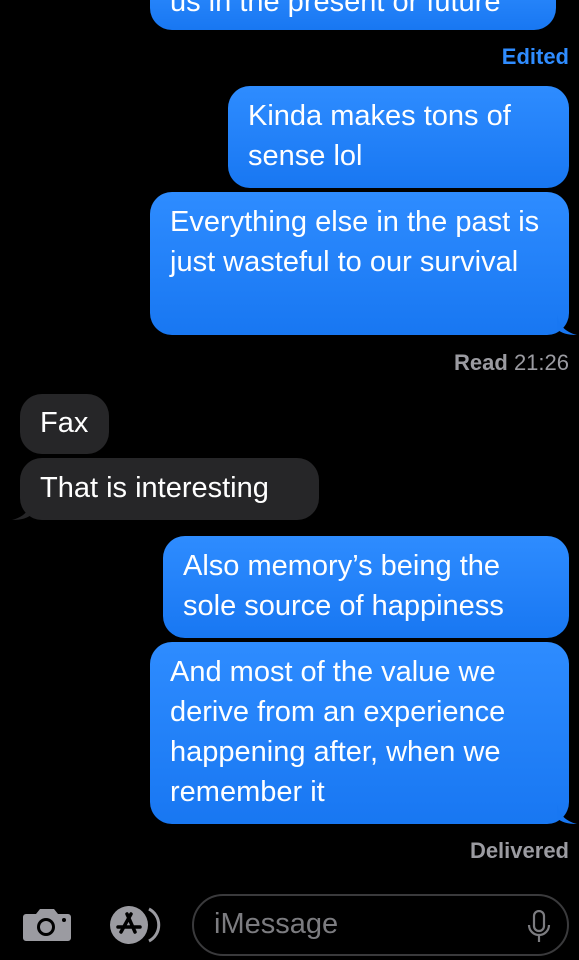  I want to click on delivered-status: Delivered, so click(519, 850).